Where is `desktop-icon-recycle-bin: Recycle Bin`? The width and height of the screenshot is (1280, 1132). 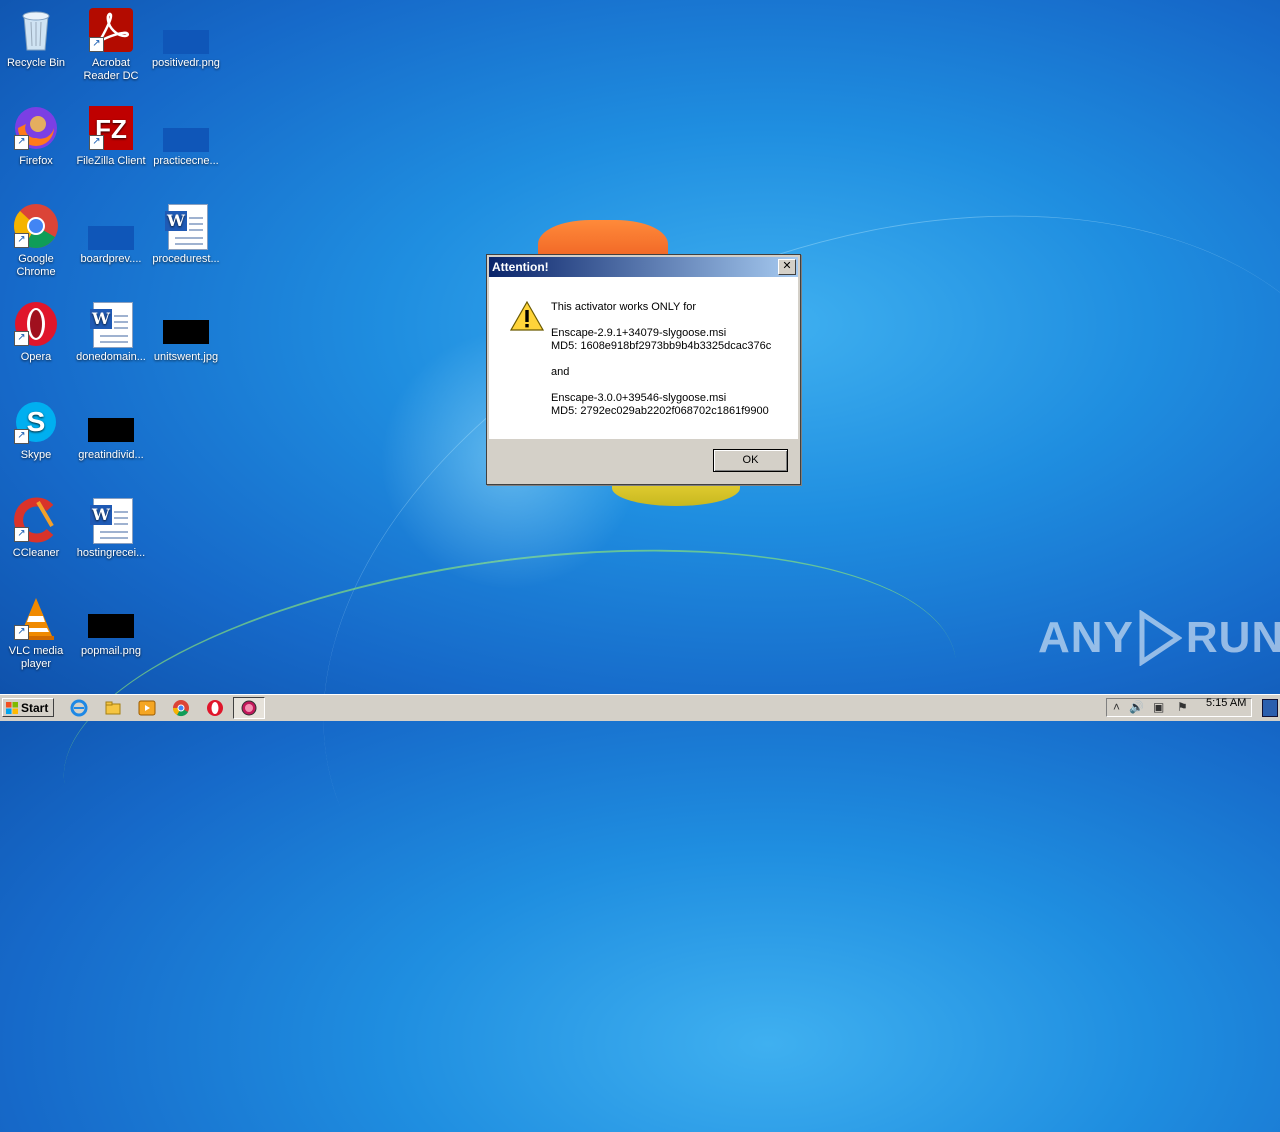 desktop-icon-recycle-bin: Recycle Bin is located at coordinates (37, 38).